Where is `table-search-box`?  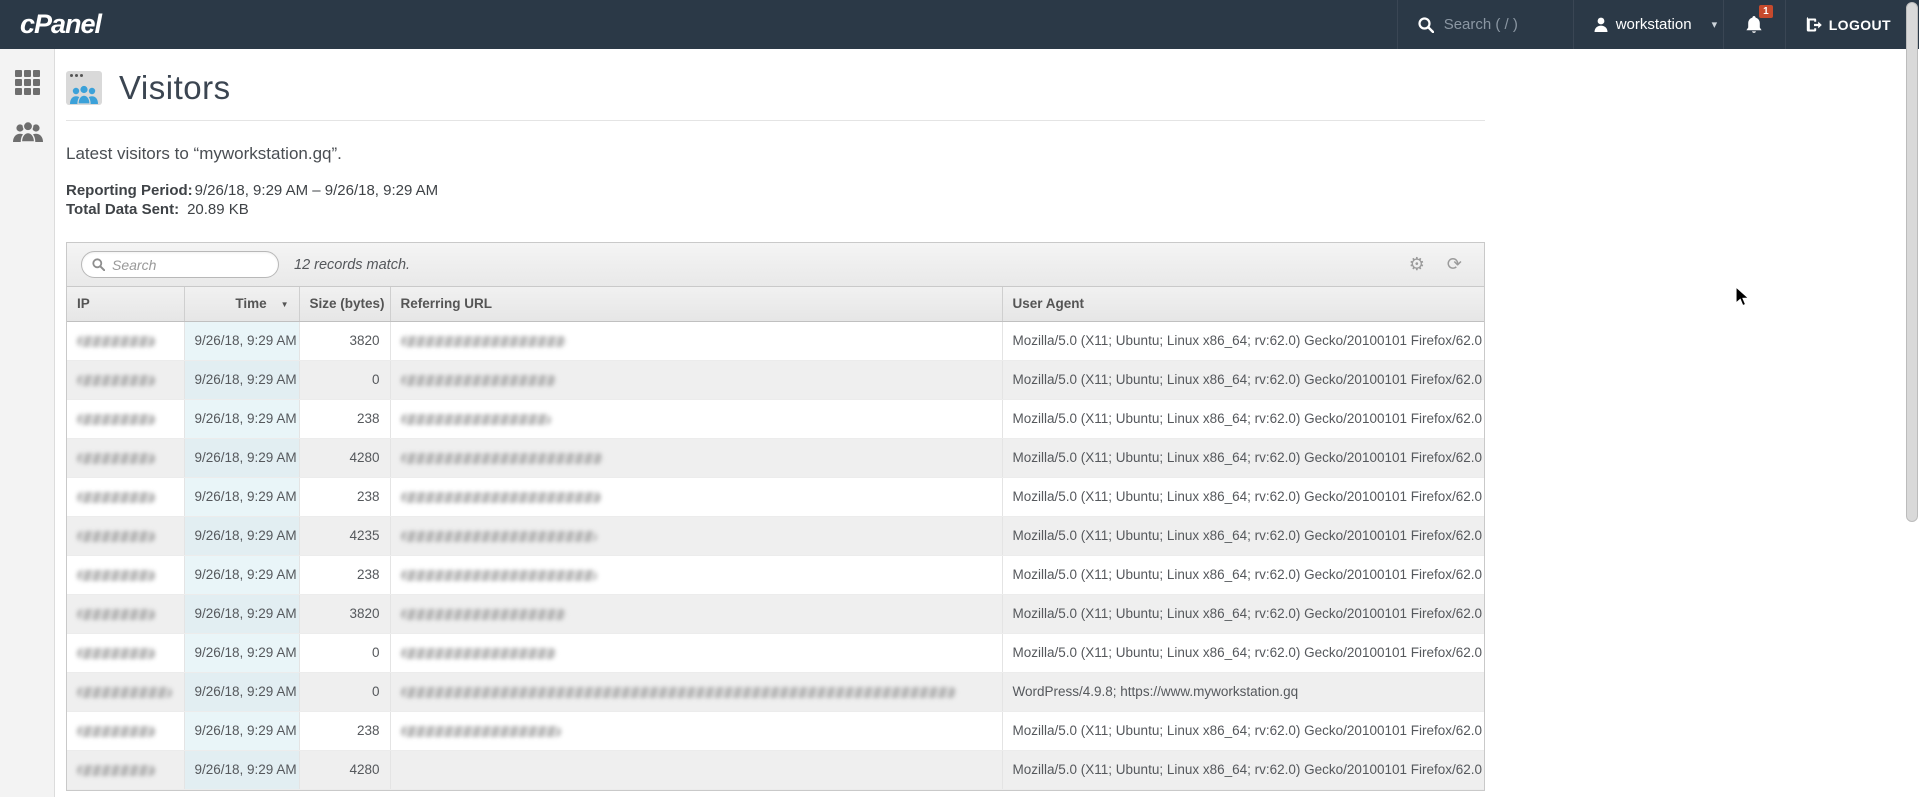 table-search-box is located at coordinates (180, 264).